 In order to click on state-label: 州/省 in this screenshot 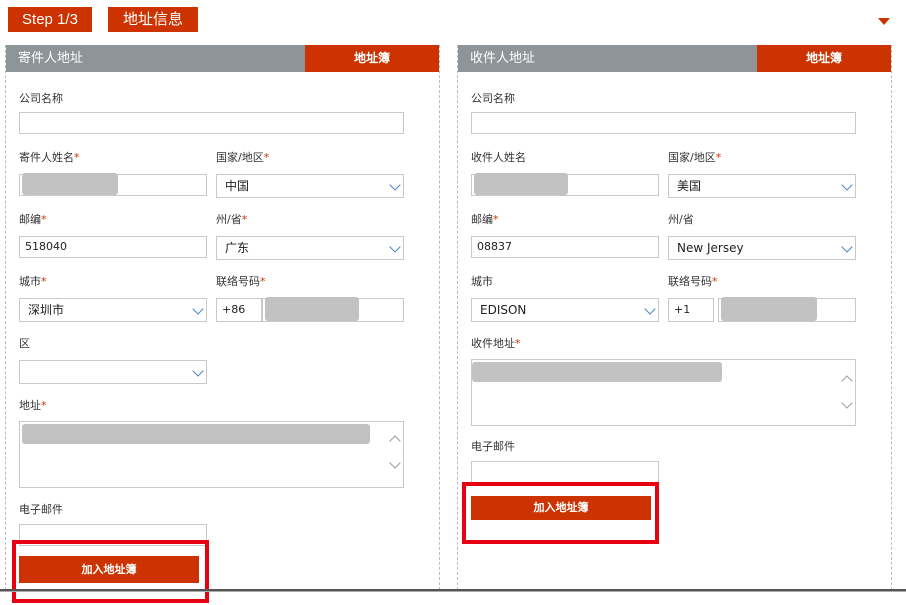, I will do `click(681, 219)`.